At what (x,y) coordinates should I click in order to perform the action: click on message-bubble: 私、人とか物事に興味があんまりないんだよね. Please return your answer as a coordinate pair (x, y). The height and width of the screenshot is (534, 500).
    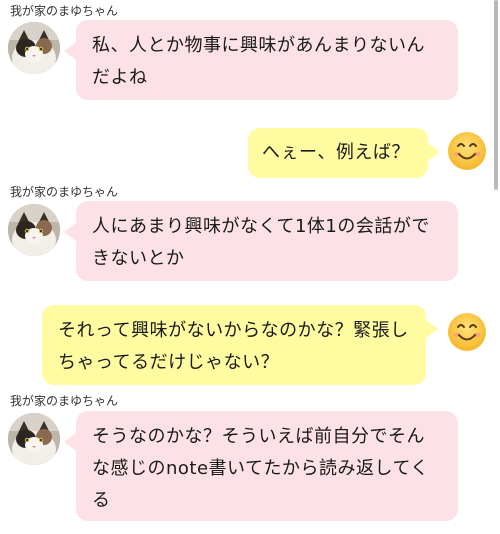
    Looking at the image, I should click on (261, 60).